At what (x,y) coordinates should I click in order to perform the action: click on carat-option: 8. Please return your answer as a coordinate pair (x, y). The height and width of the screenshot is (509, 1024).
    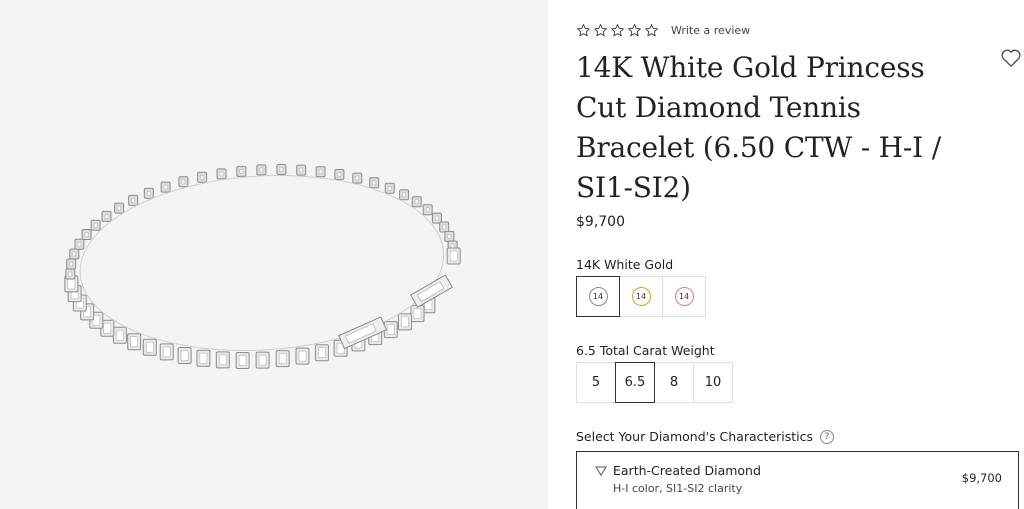
    Looking at the image, I should click on (674, 382).